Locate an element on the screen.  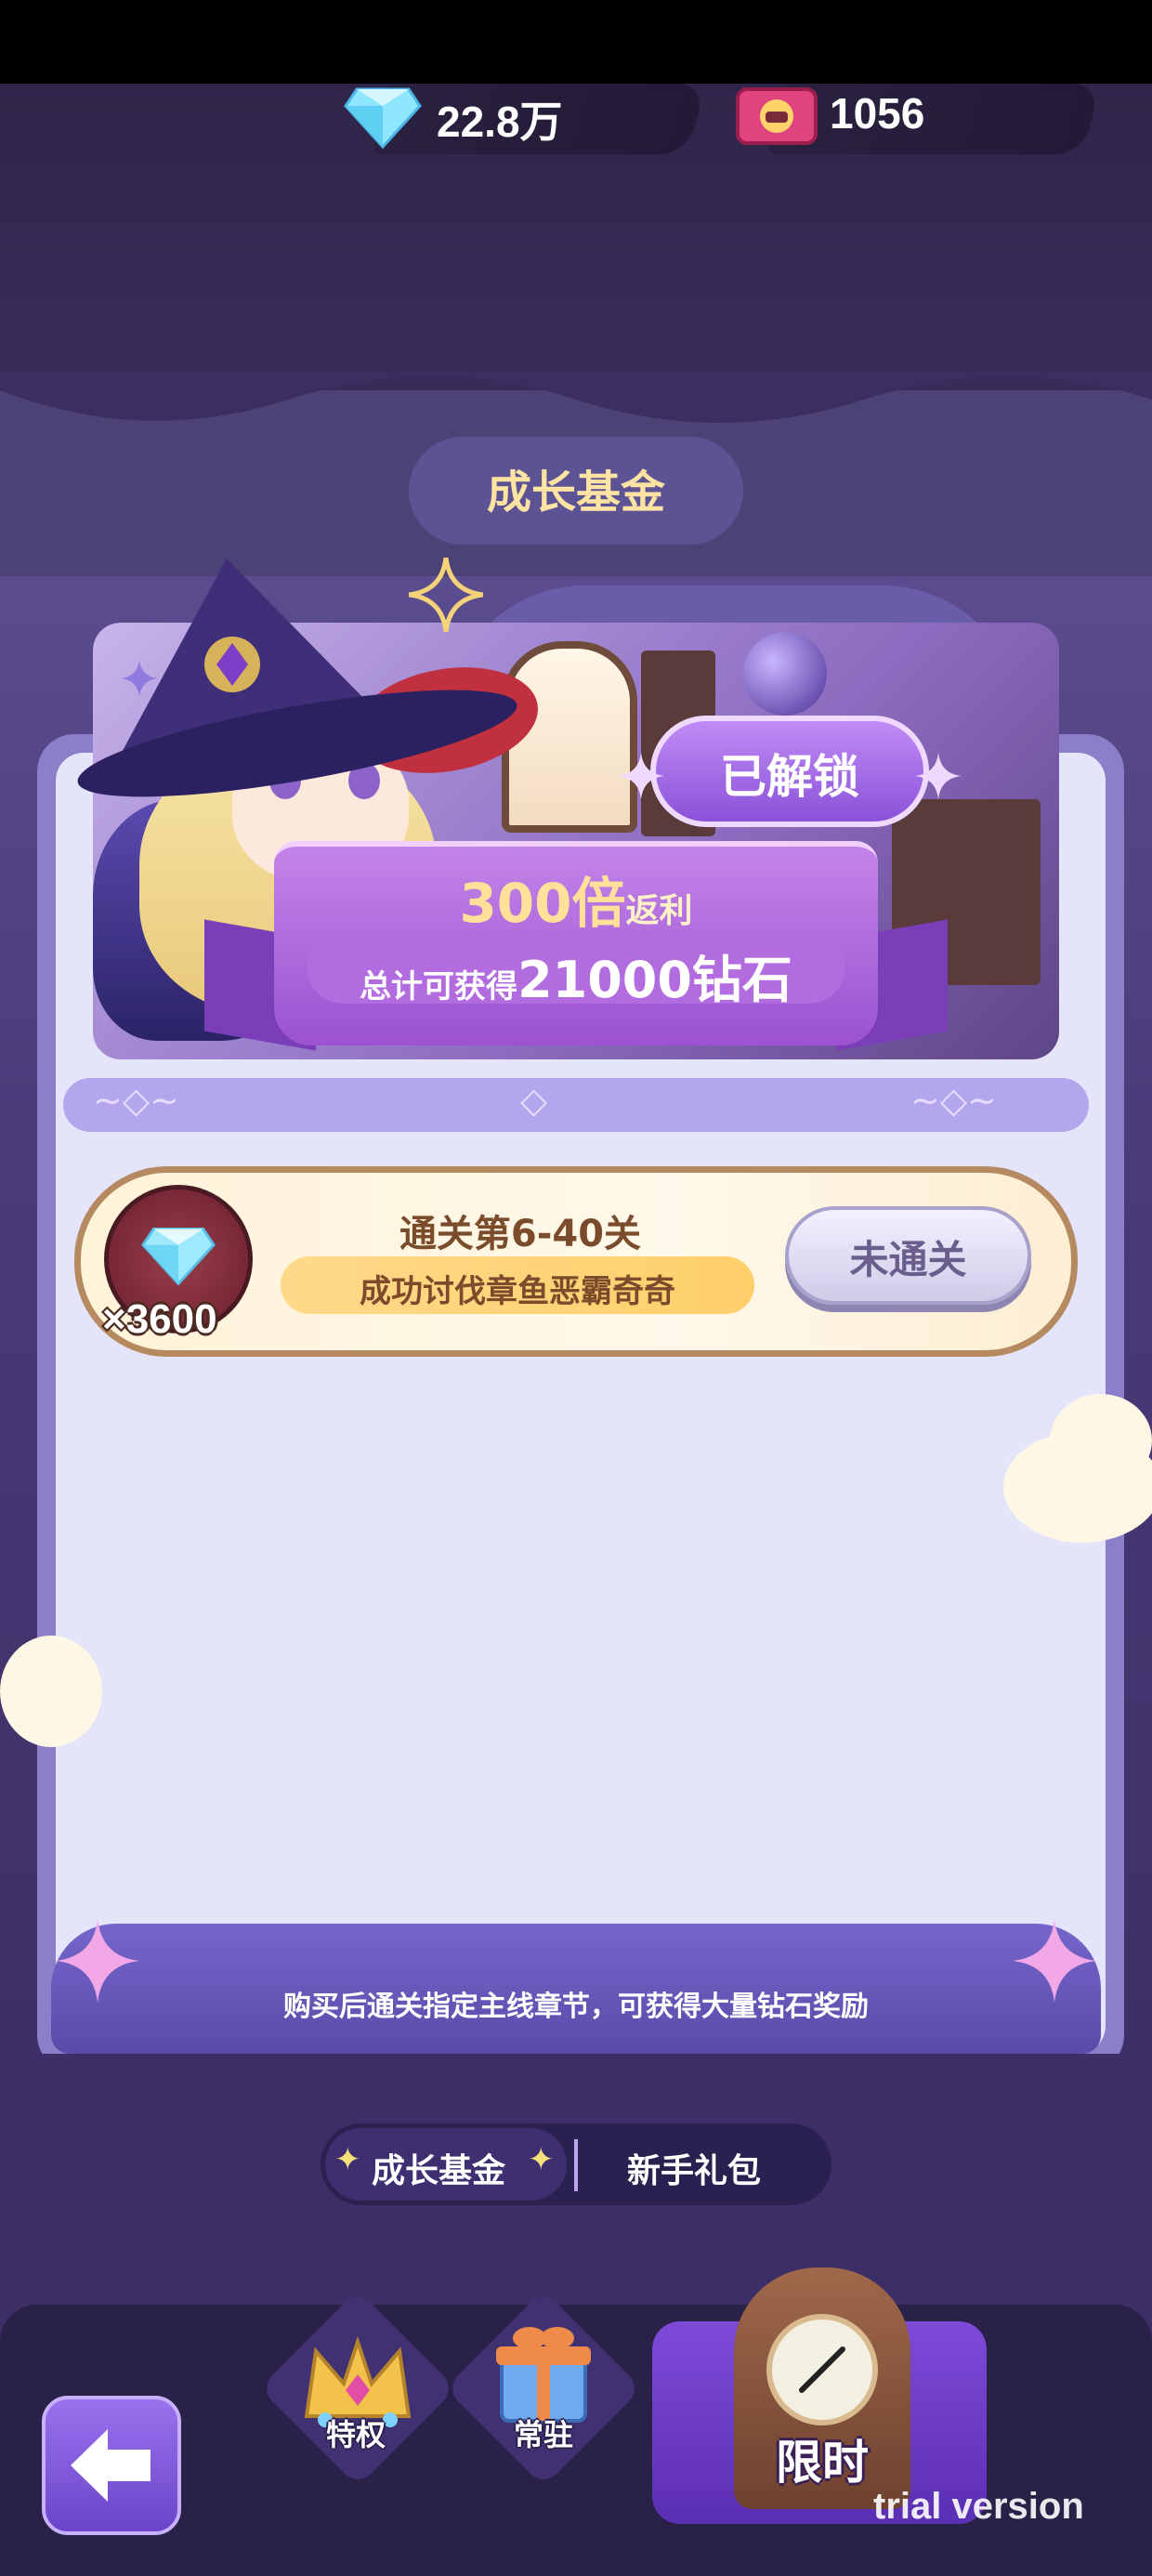
crystal-orb is located at coordinates (785, 674).